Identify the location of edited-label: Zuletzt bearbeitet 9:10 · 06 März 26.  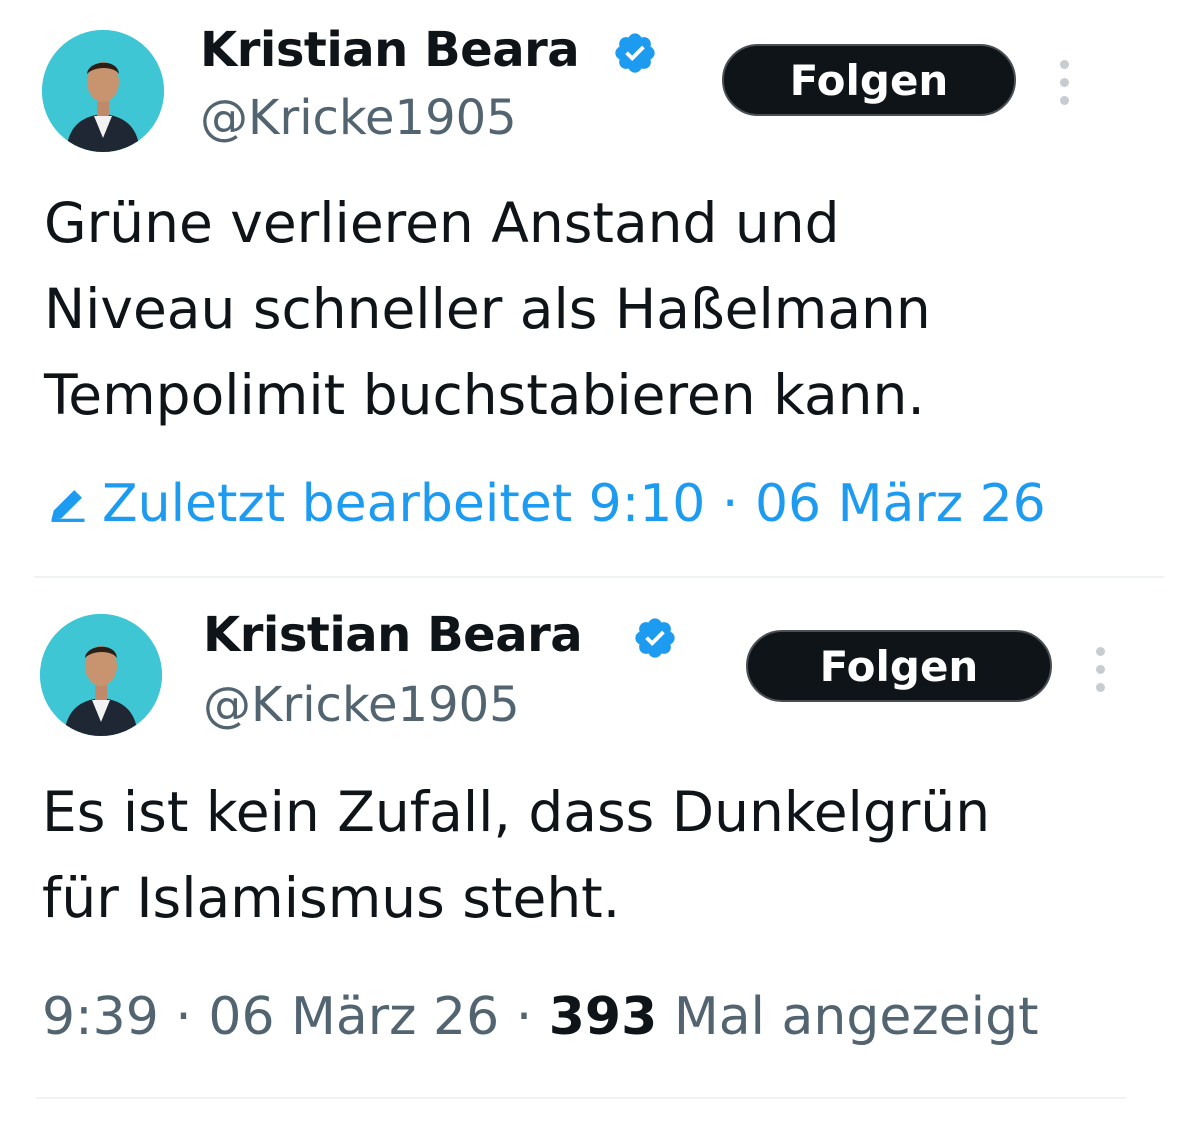
(574, 504).